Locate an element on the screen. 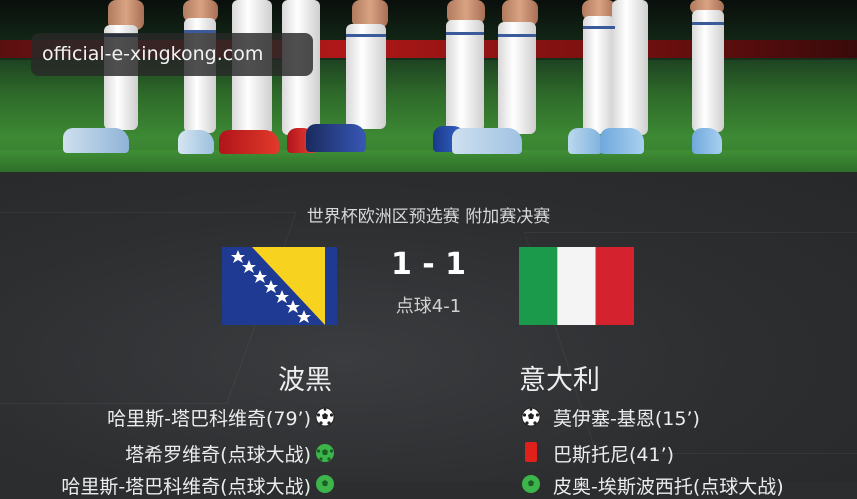 The image size is (857, 499). competition-title: 世界杯欧洲区预选赛 附加赛决赛 is located at coordinates (428, 217).